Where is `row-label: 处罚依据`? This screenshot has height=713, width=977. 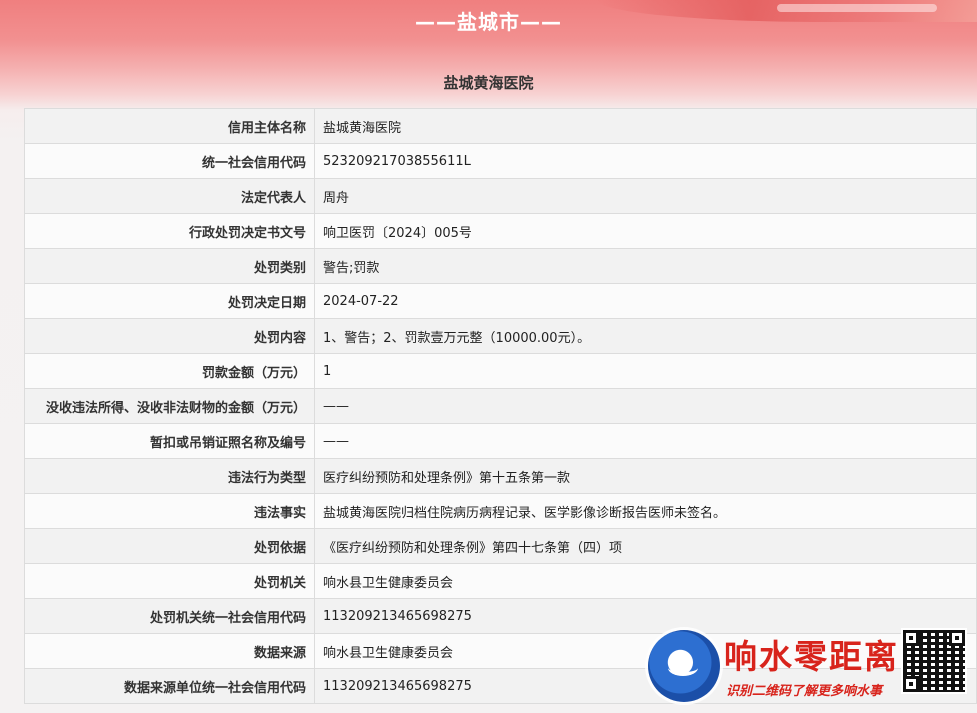 row-label: 处罚依据 is located at coordinates (169, 546).